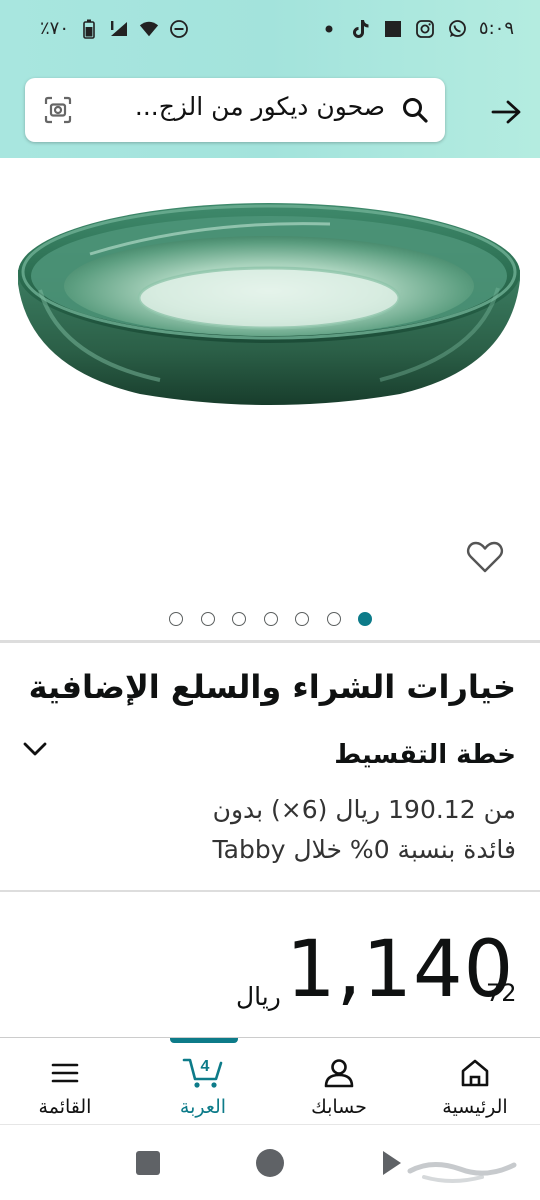 Image resolution: width=540 pixels, height=1200 pixels. What do you see at coordinates (392, 1163) in the screenshot?
I see `back-triangle-icon` at bounding box center [392, 1163].